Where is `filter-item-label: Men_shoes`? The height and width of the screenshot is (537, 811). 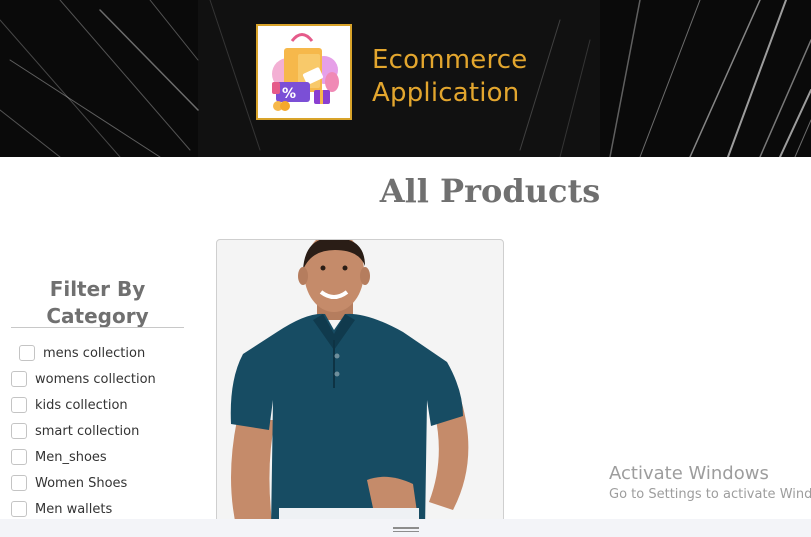
filter-item-label: Men_shoes is located at coordinates (71, 457).